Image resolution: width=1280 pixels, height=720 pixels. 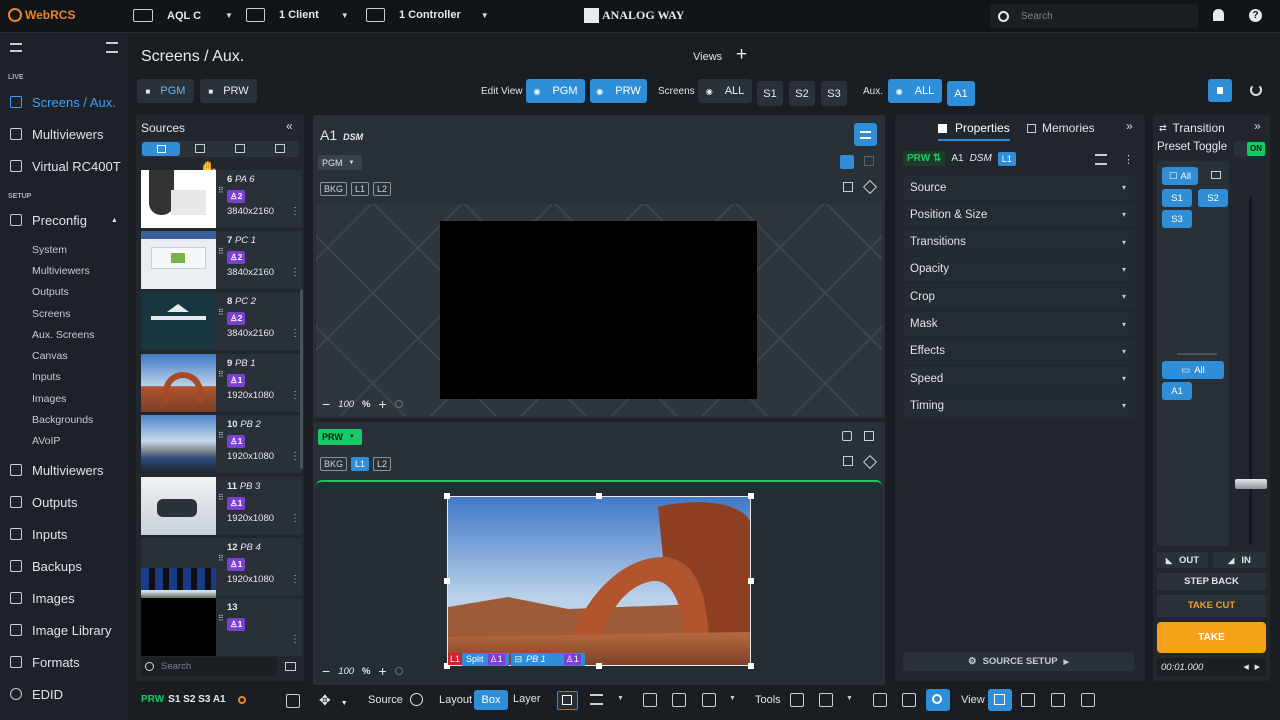 What do you see at coordinates (1101, 159) in the screenshot?
I see `align-icon` at bounding box center [1101, 159].